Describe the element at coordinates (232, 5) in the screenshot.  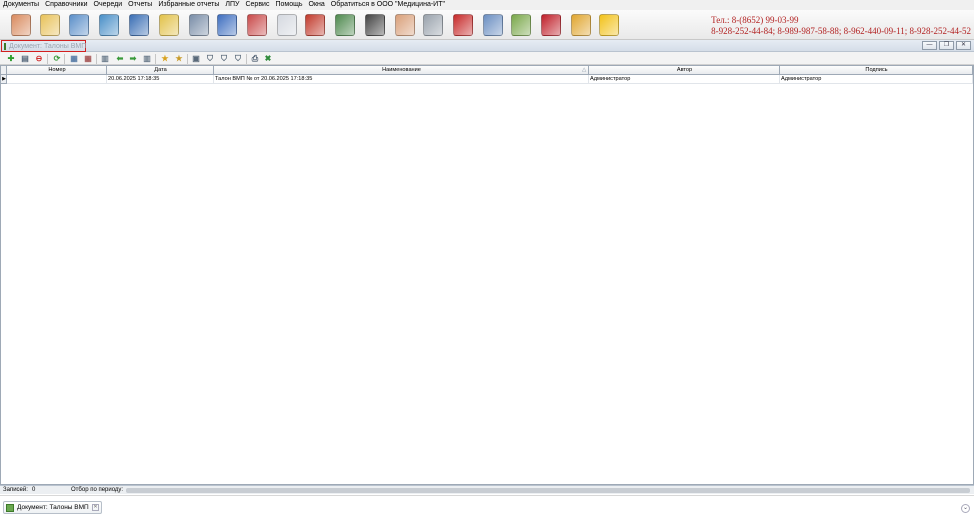
I see `menu-item: ЛПУ` at that location.